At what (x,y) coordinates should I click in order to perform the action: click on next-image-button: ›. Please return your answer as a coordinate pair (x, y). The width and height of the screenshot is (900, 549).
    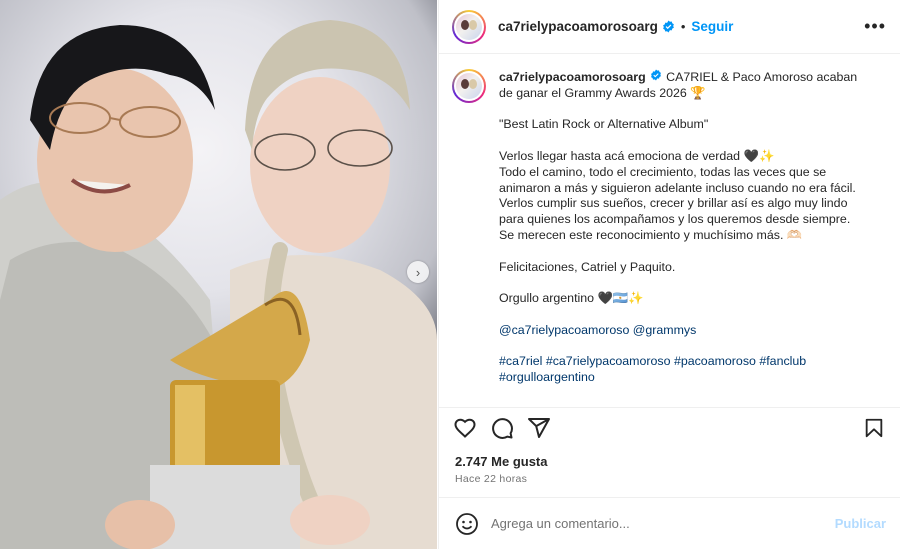
    Looking at the image, I should click on (418, 272).